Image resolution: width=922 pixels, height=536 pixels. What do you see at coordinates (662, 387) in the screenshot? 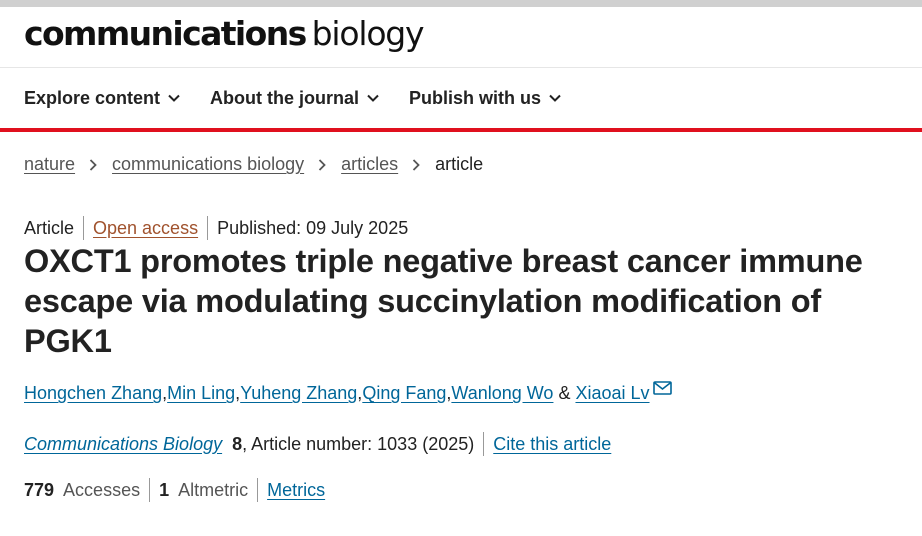
I see `mail-icon` at bounding box center [662, 387].